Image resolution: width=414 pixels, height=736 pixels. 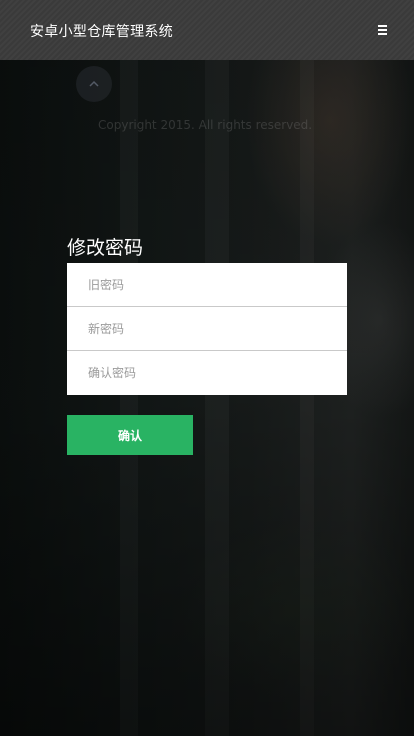 I want to click on chevron-up-icon, so click(x=94, y=83).